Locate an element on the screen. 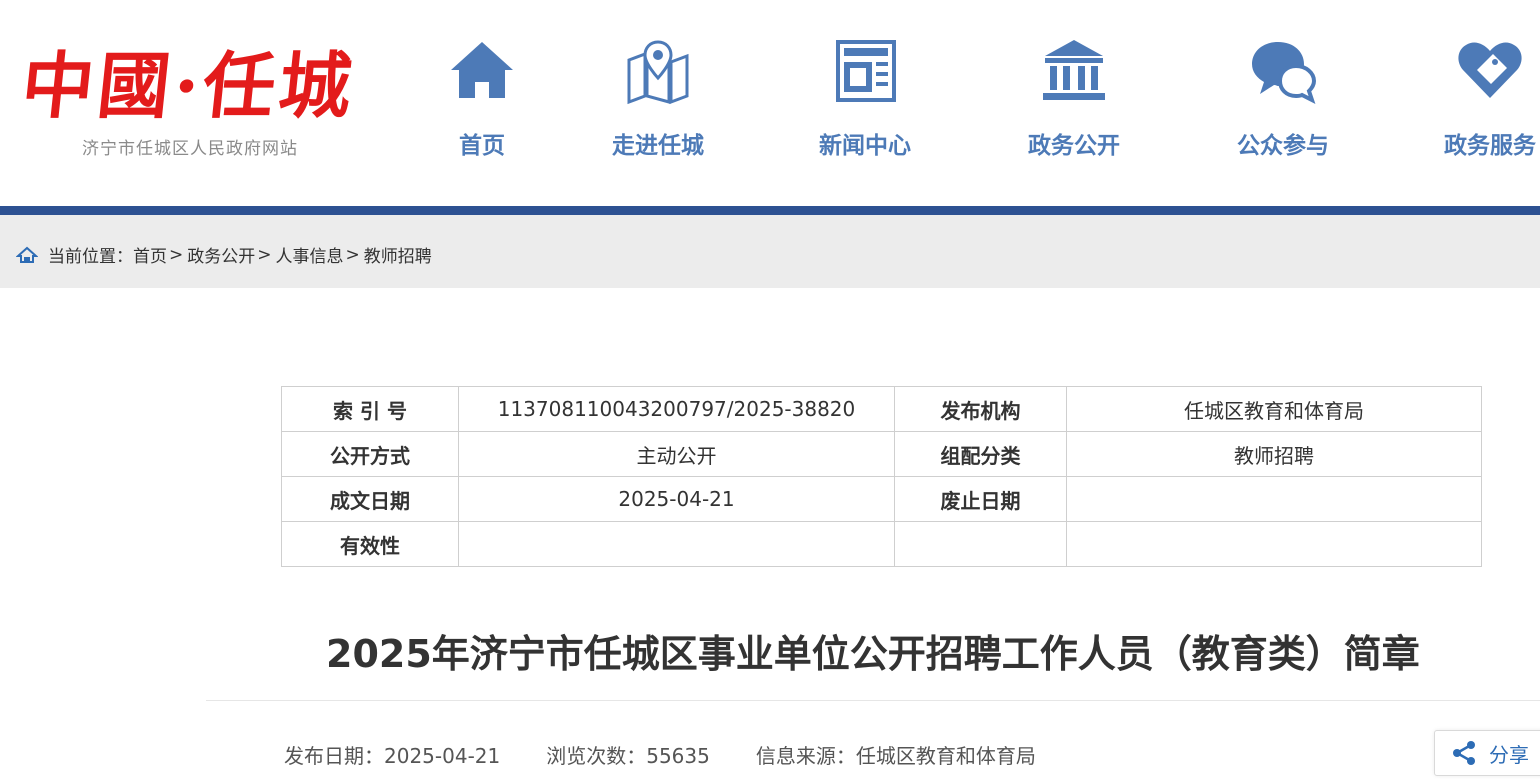  validity-value is located at coordinates (676, 544).